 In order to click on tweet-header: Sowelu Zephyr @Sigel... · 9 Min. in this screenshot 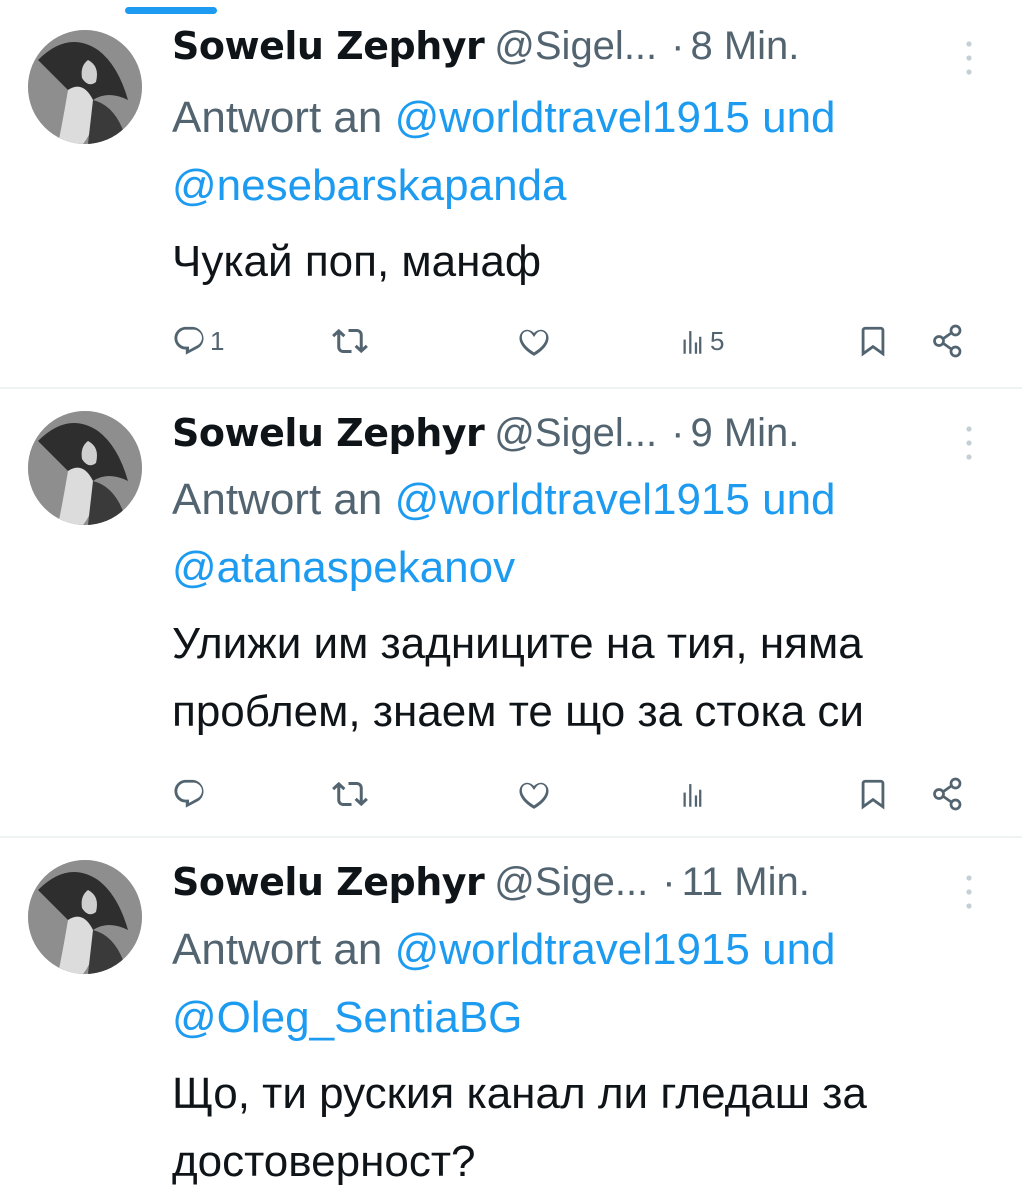, I will do `click(572, 433)`.